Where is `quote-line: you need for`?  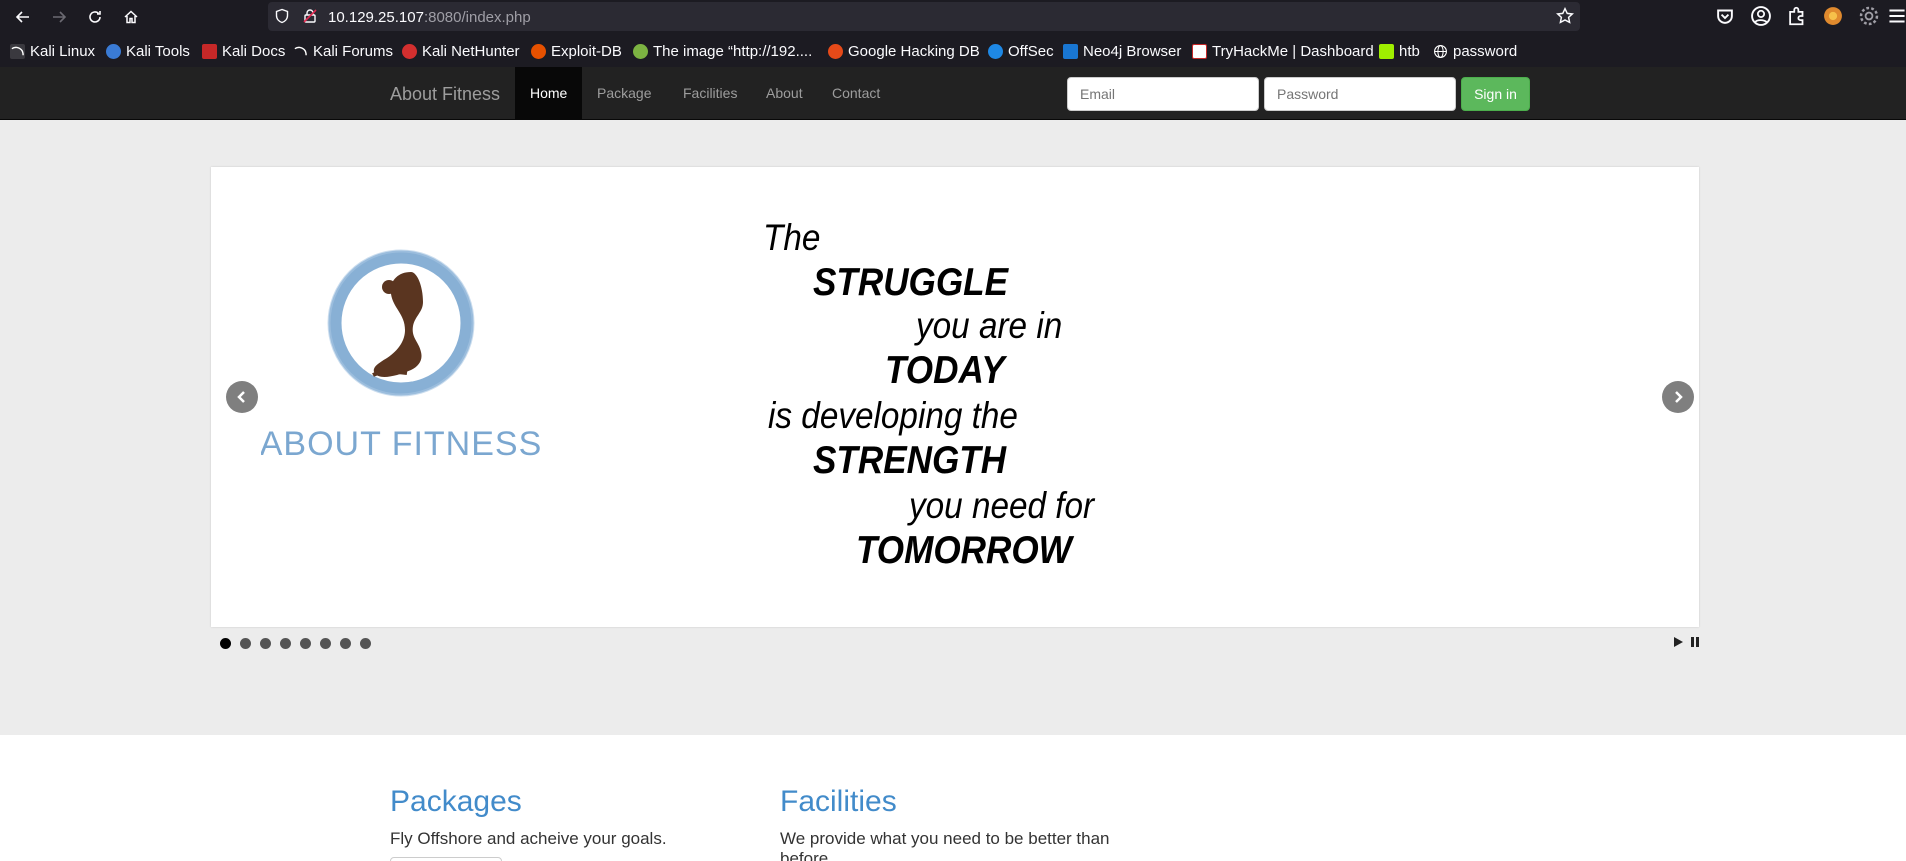 quote-line: you need for is located at coordinates (1002, 505).